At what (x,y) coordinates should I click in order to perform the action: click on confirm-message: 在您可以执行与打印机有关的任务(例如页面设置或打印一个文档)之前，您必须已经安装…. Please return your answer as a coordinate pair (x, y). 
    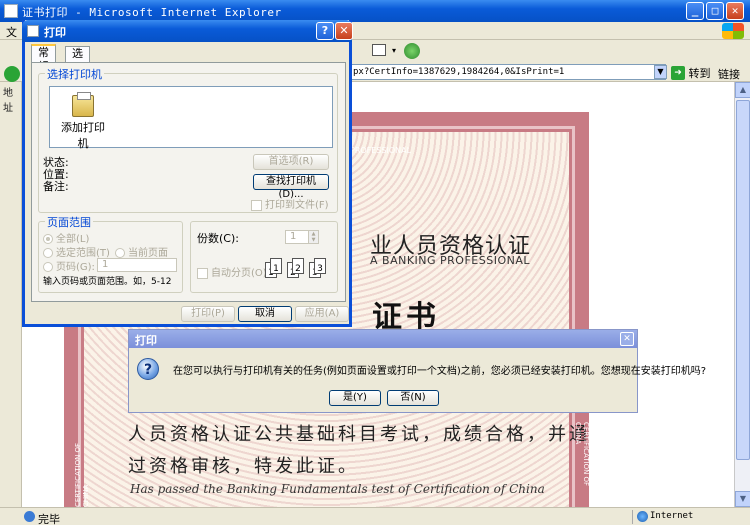
    Looking at the image, I should click on (440, 371).